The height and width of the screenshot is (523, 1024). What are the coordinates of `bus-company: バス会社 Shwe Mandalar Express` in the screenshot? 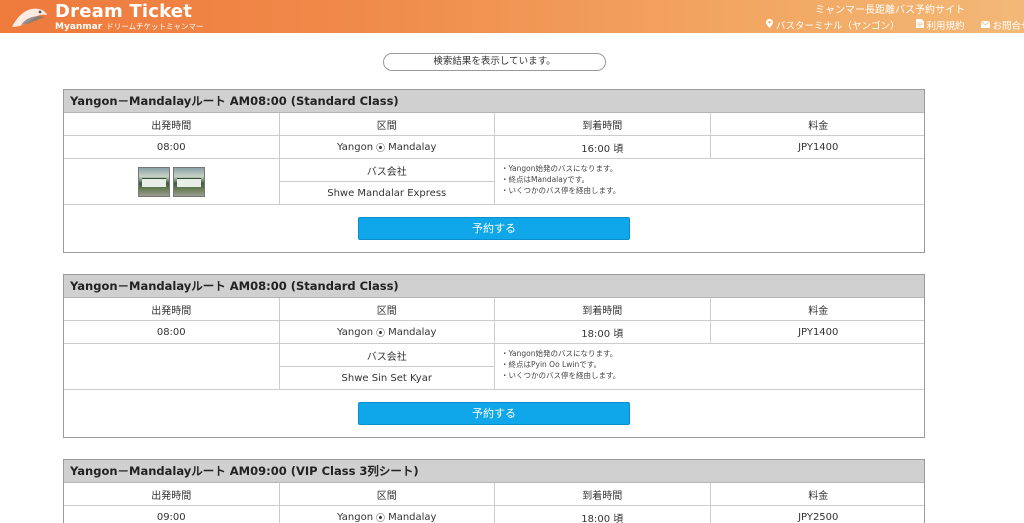 It's located at (387, 181).